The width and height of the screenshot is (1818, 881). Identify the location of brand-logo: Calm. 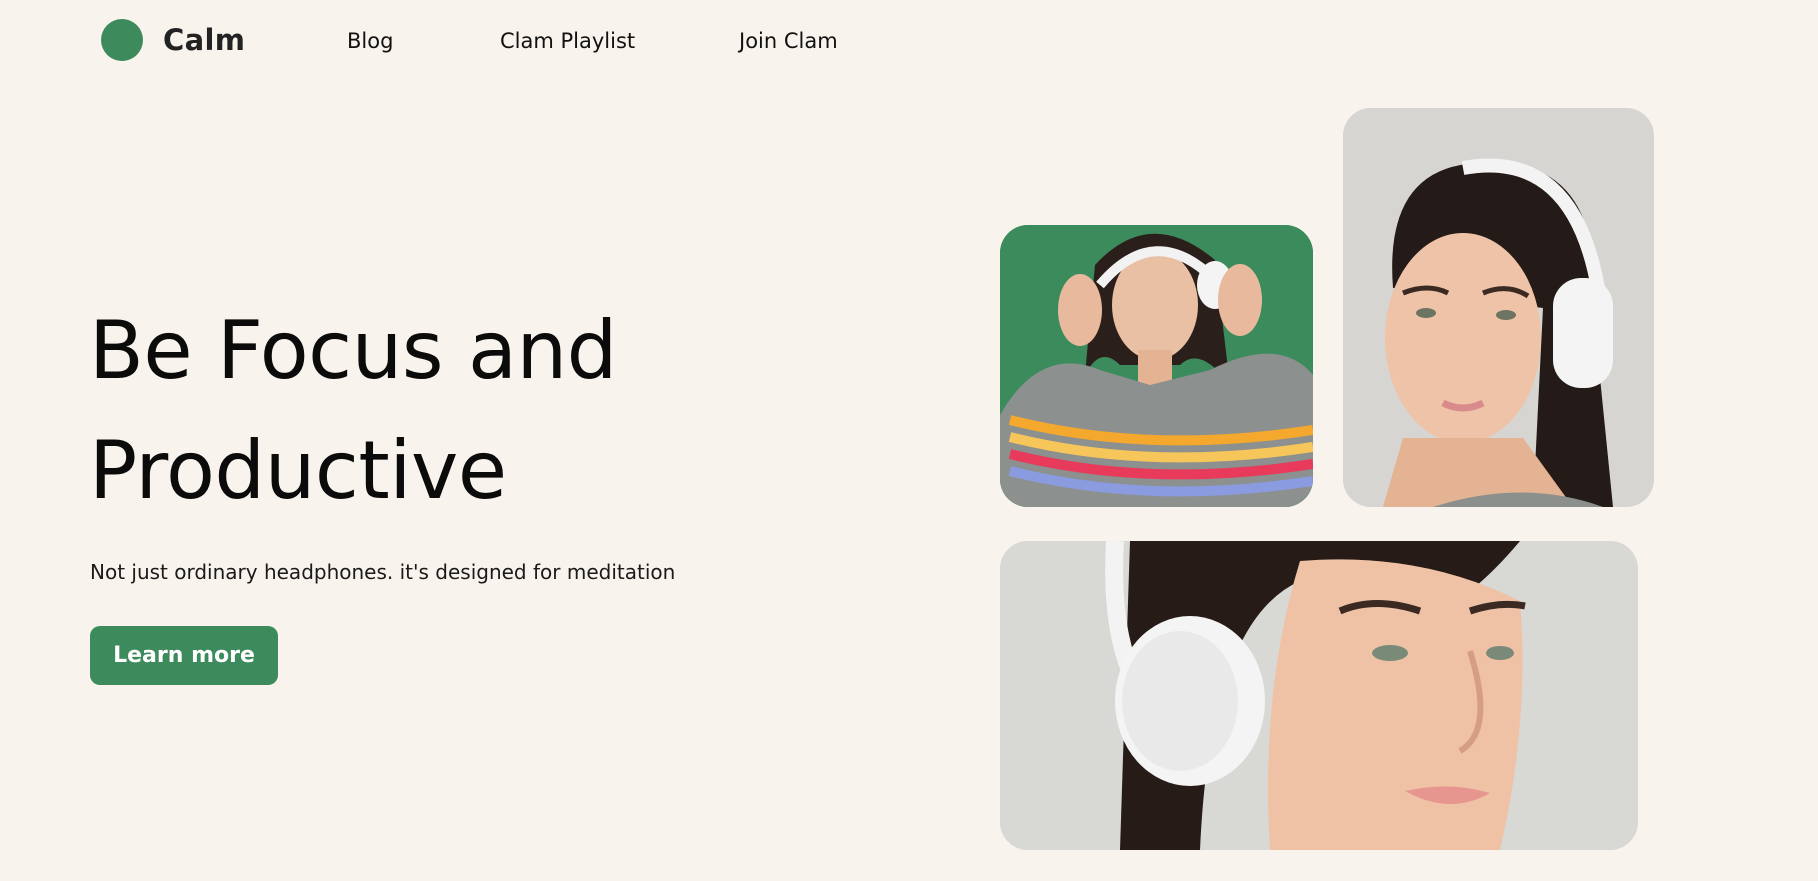
(173, 40).